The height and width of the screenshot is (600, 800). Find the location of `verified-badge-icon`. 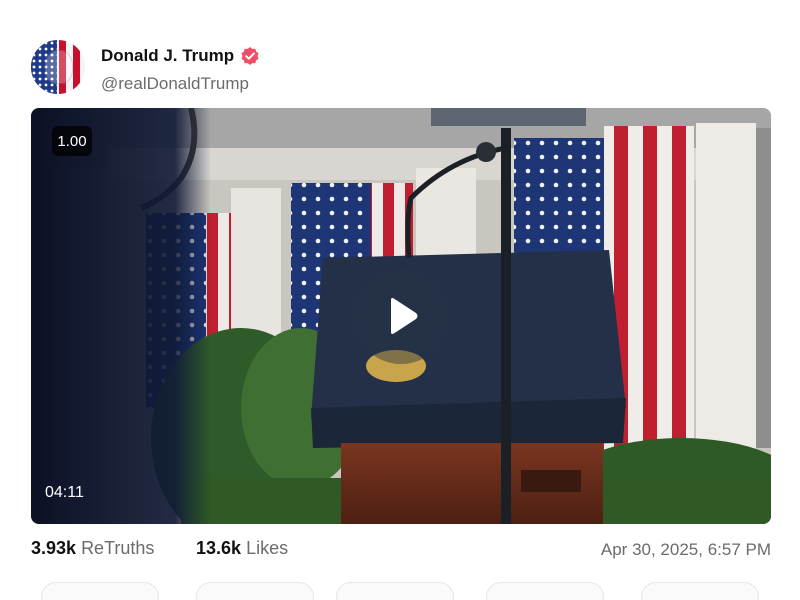

verified-badge-icon is located at coordinates (250, 56).